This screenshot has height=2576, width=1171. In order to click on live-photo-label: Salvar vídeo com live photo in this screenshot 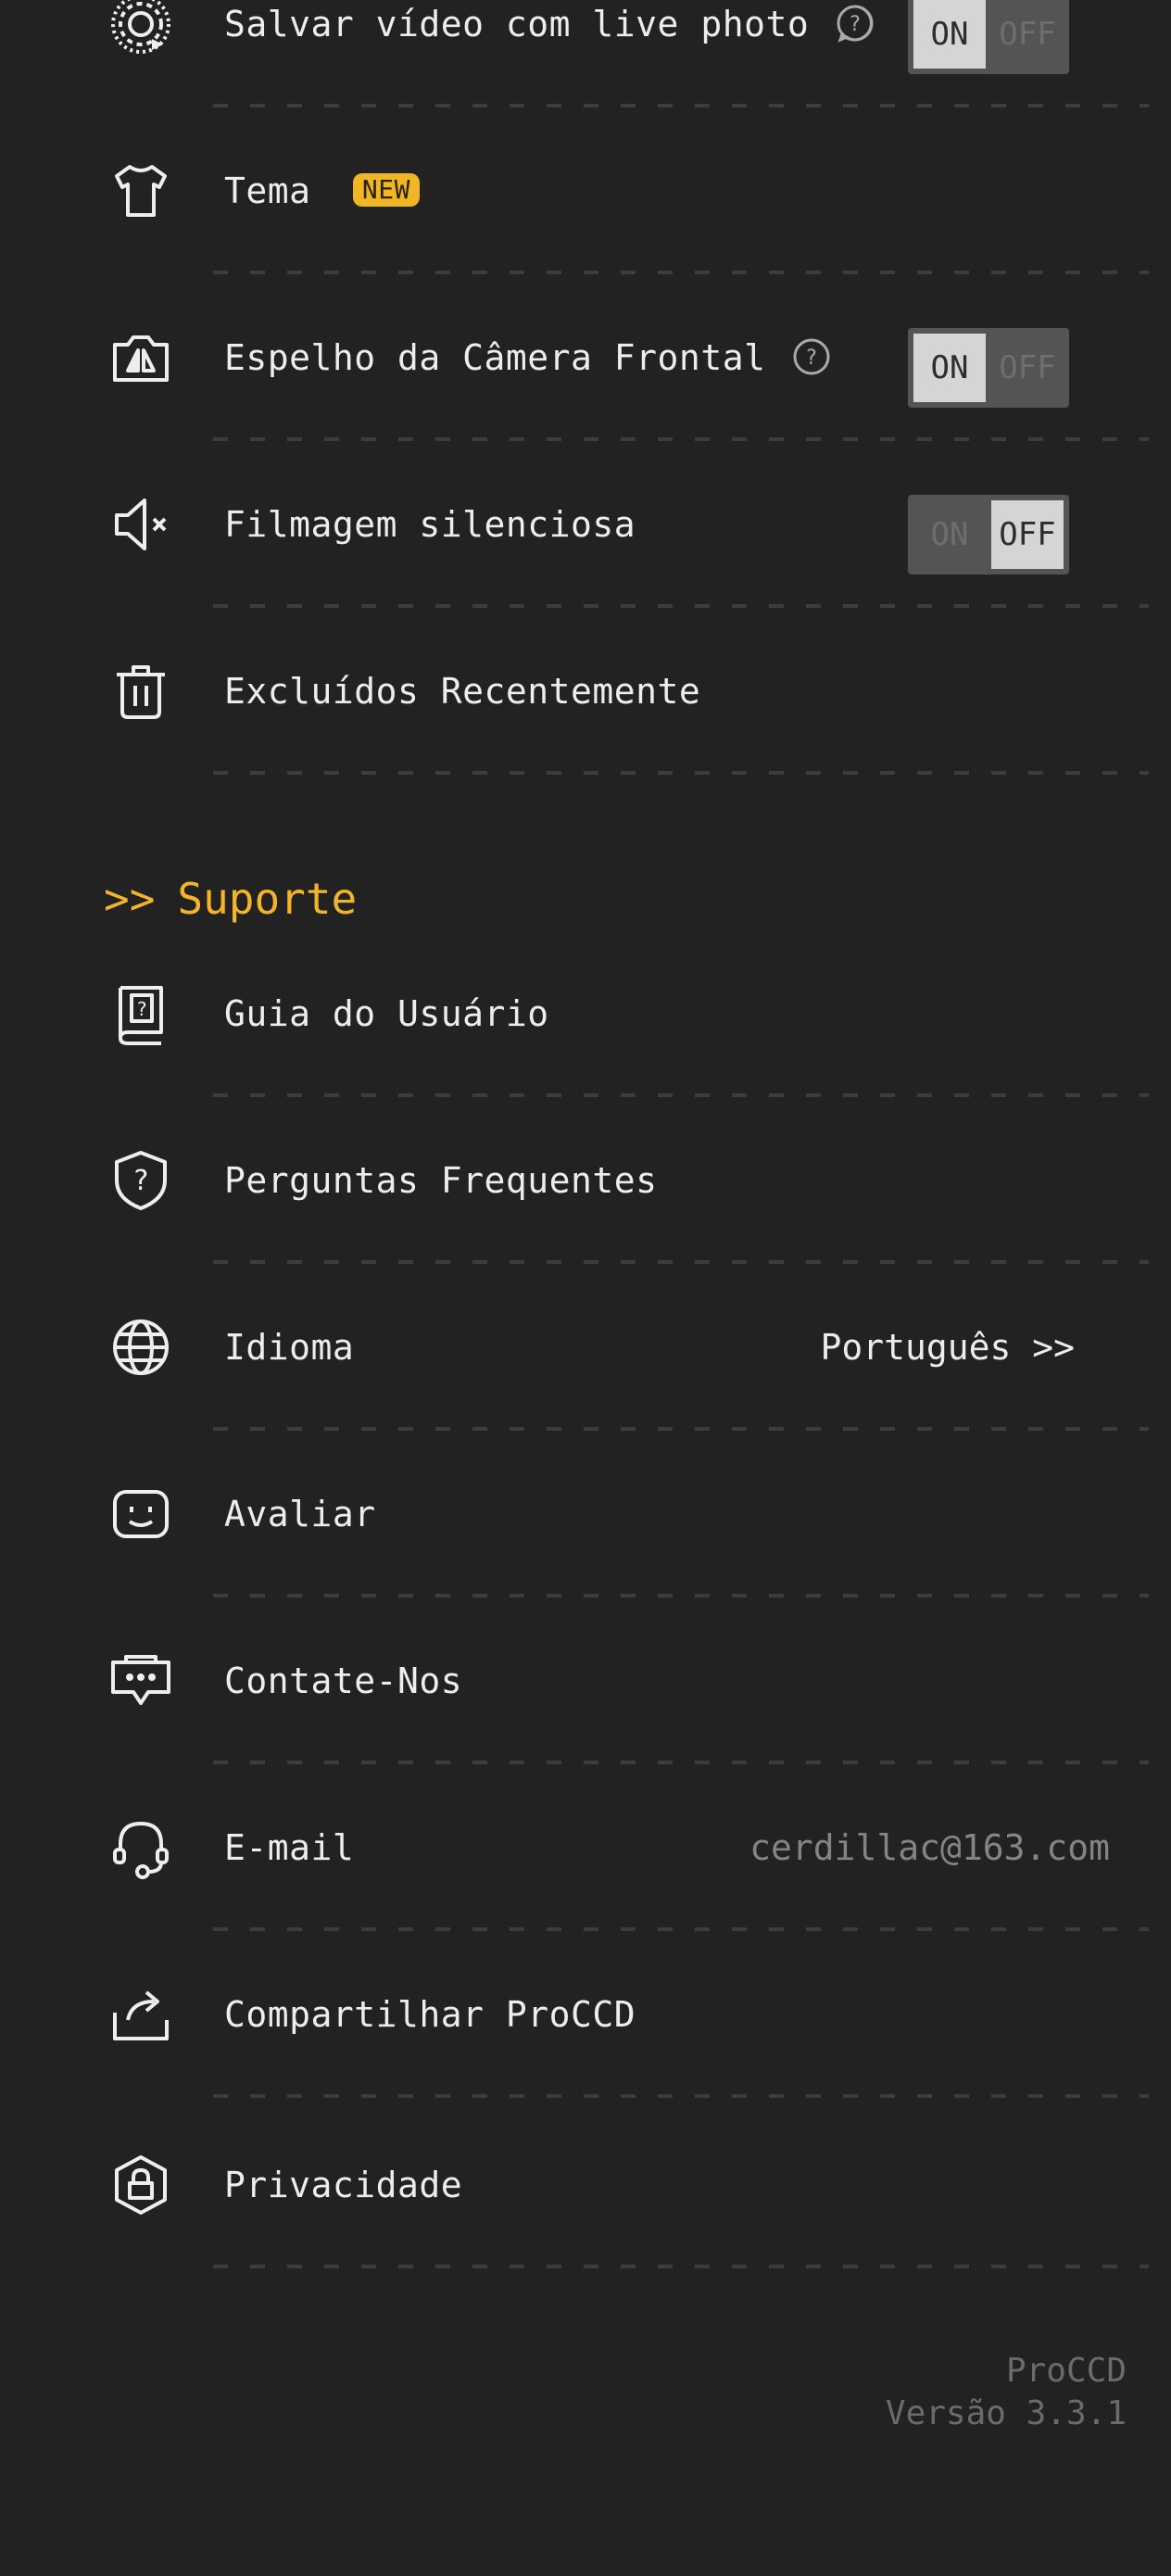, I will do `click(517, 24)`.